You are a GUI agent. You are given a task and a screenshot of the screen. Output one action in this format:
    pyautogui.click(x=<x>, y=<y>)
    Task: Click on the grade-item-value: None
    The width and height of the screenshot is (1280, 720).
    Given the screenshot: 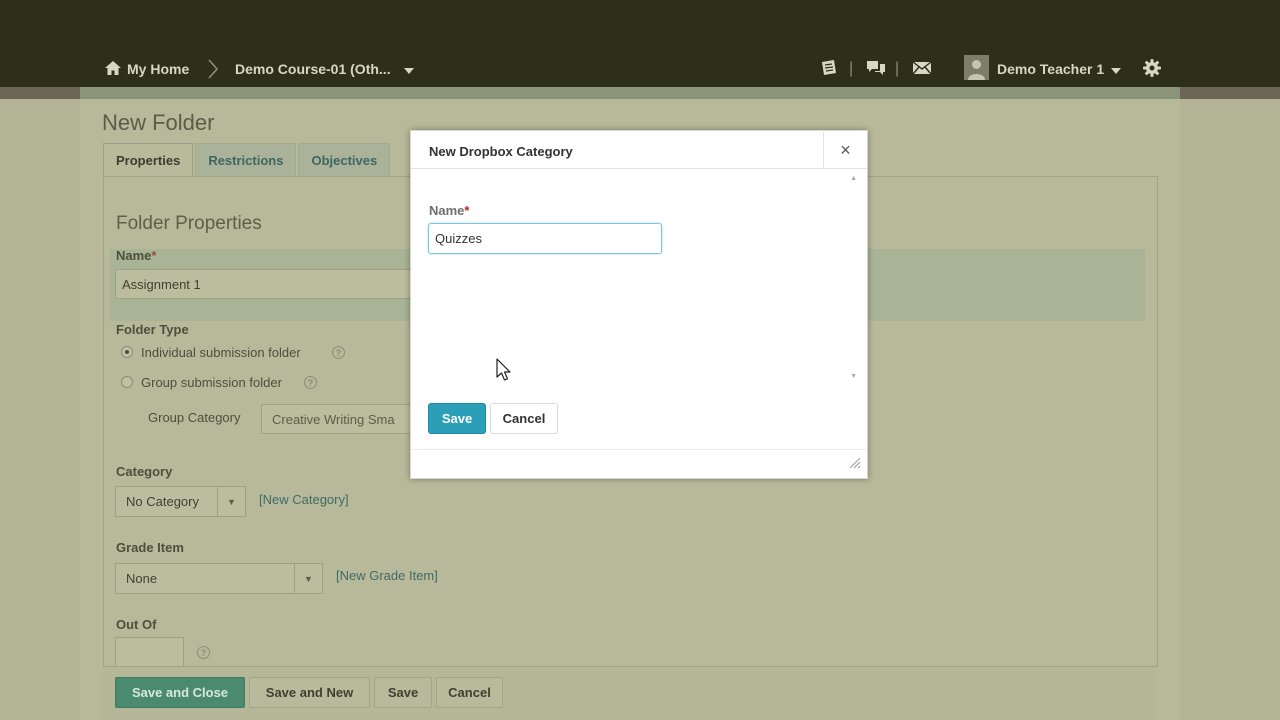 What is the action you would take?
    pyautogui.click(x=142, y=578)
    